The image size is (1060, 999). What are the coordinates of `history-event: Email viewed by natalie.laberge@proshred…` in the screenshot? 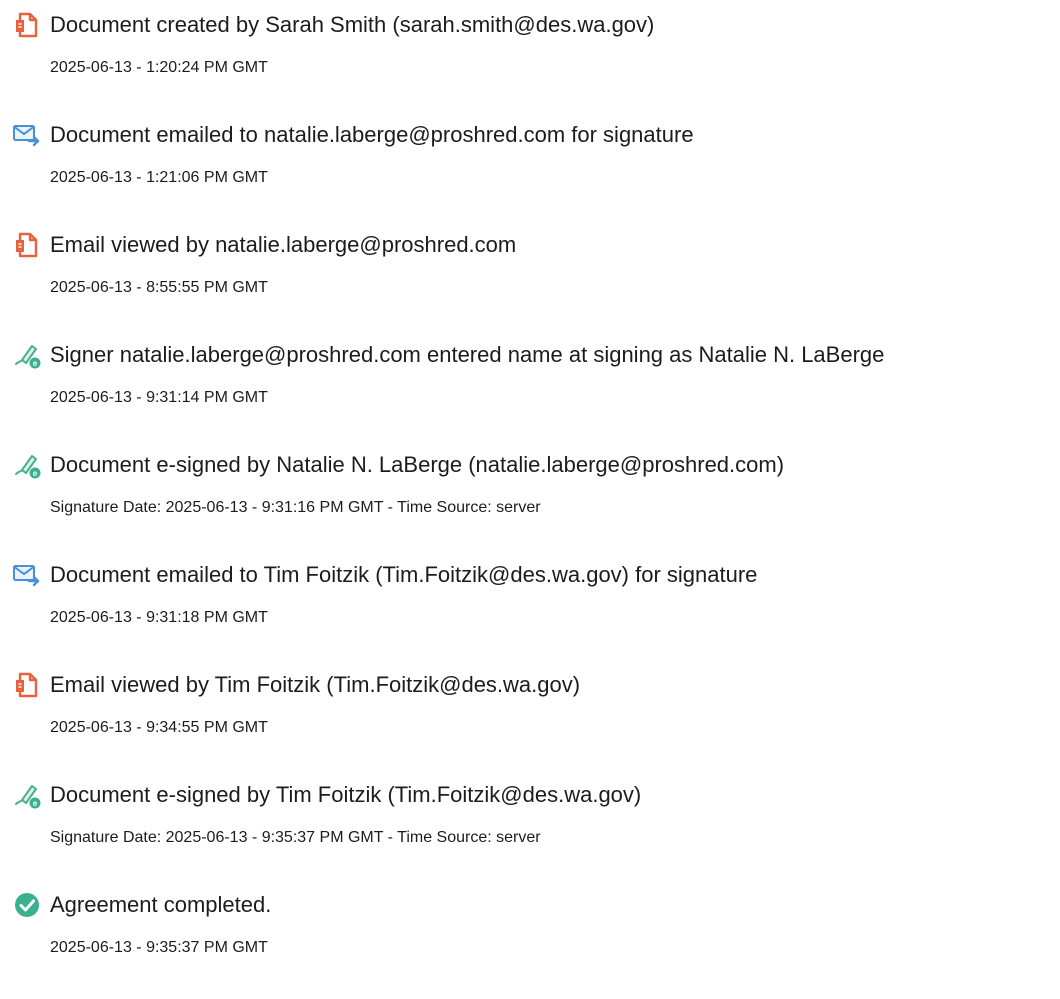 It's located at (530, 265).